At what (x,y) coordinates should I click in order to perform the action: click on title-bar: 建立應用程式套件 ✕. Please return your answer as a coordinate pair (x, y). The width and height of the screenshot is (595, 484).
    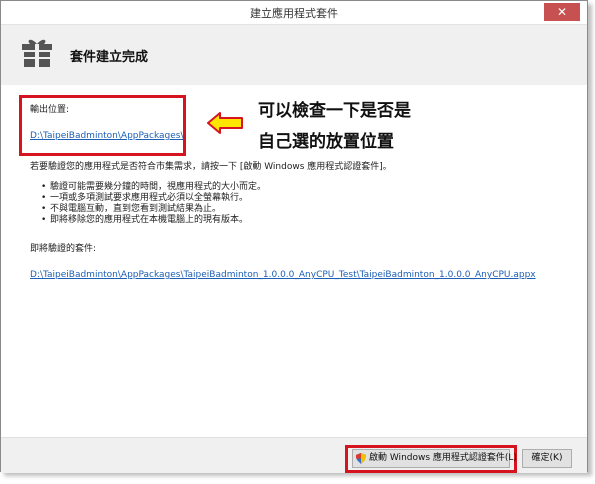
    Looking at the image, I should click on (294, 13).